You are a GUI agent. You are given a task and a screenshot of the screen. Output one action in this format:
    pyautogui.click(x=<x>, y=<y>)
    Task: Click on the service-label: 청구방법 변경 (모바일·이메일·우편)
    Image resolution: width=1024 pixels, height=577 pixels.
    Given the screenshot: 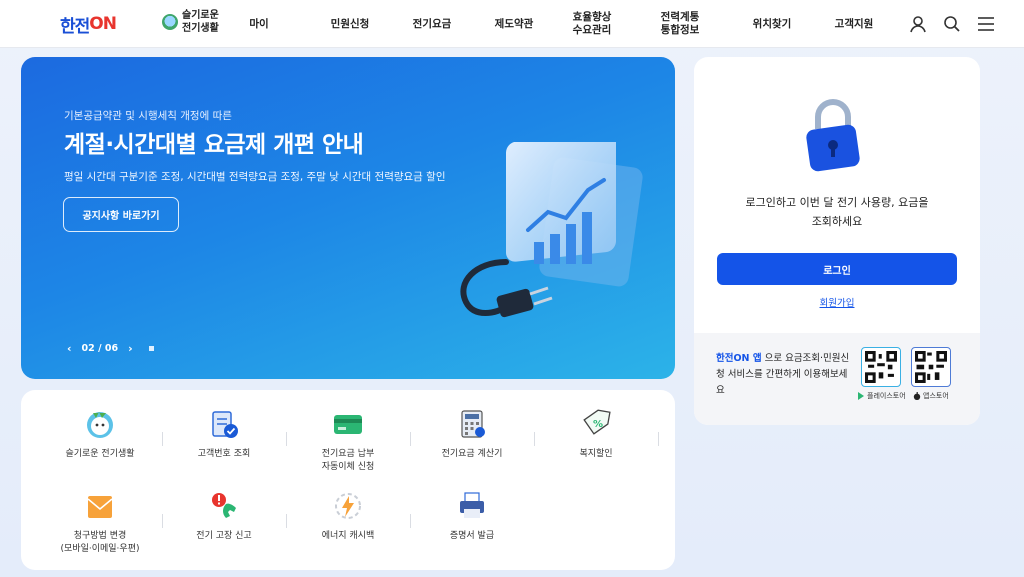 What is the action you would take?
    pyautogui.click(x=100, y=542)
    